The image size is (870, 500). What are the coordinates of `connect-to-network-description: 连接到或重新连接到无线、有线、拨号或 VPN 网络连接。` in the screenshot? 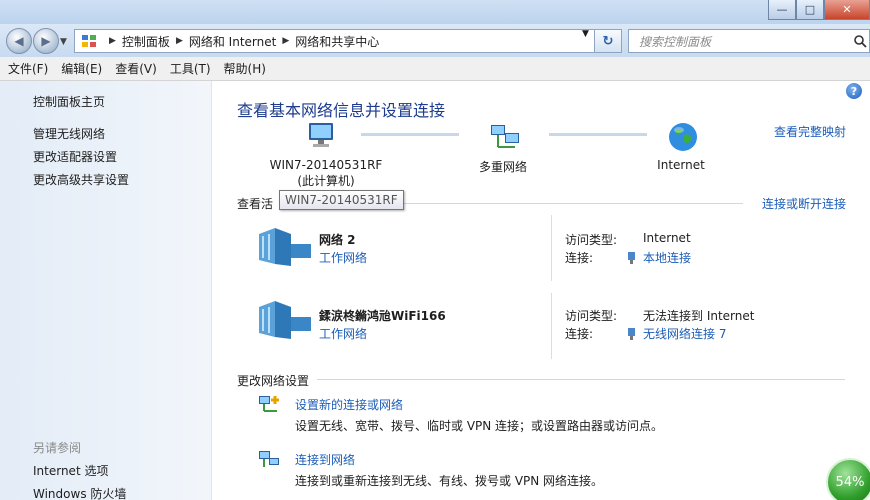 It's located at (449, 481).